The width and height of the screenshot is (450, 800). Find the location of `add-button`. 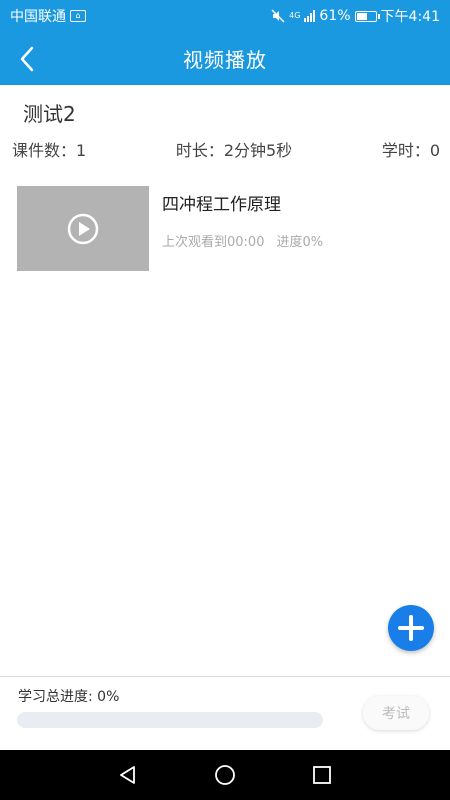

add-button is located at coordinates (411, 628).